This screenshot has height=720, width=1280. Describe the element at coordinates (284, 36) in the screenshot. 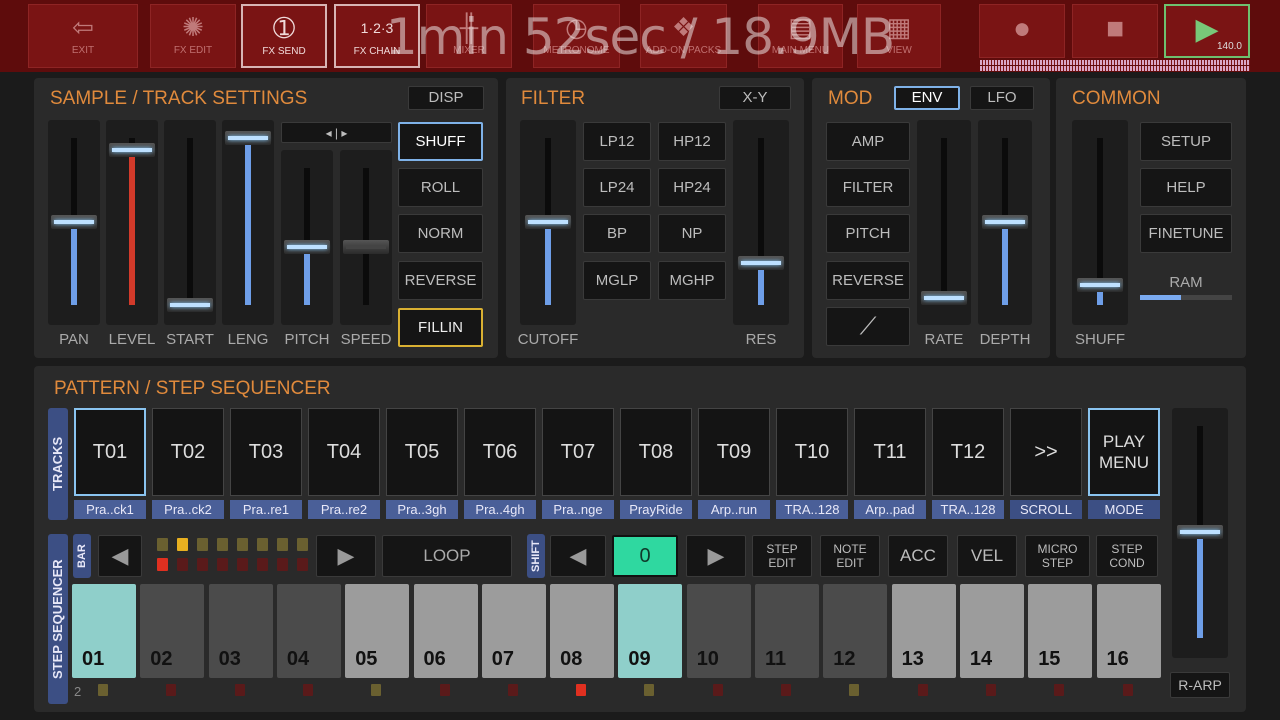

I see `toolbar-fx-send-button: ➀ FX SEND` at that location.